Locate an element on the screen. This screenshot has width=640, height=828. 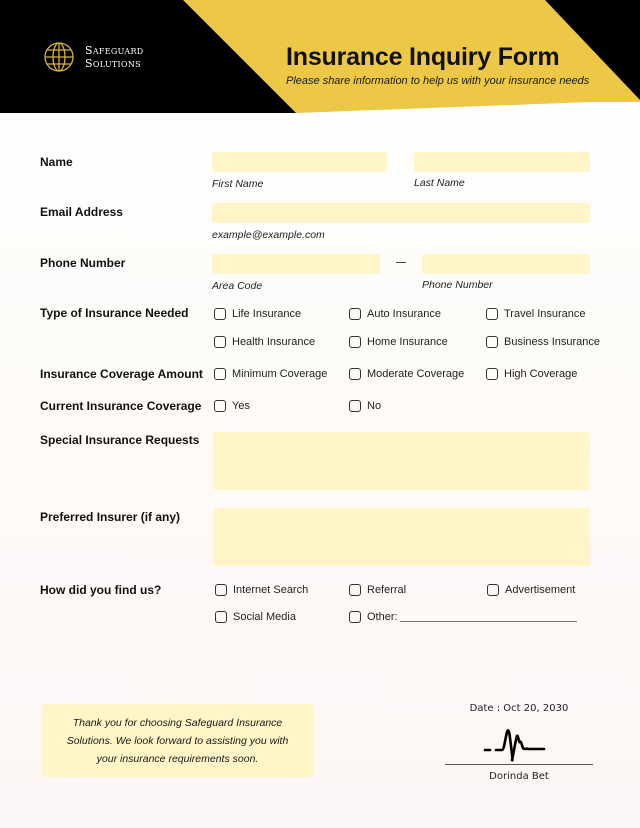
option-home-insurance: Home Insurance is located at coordinates (398, 342).